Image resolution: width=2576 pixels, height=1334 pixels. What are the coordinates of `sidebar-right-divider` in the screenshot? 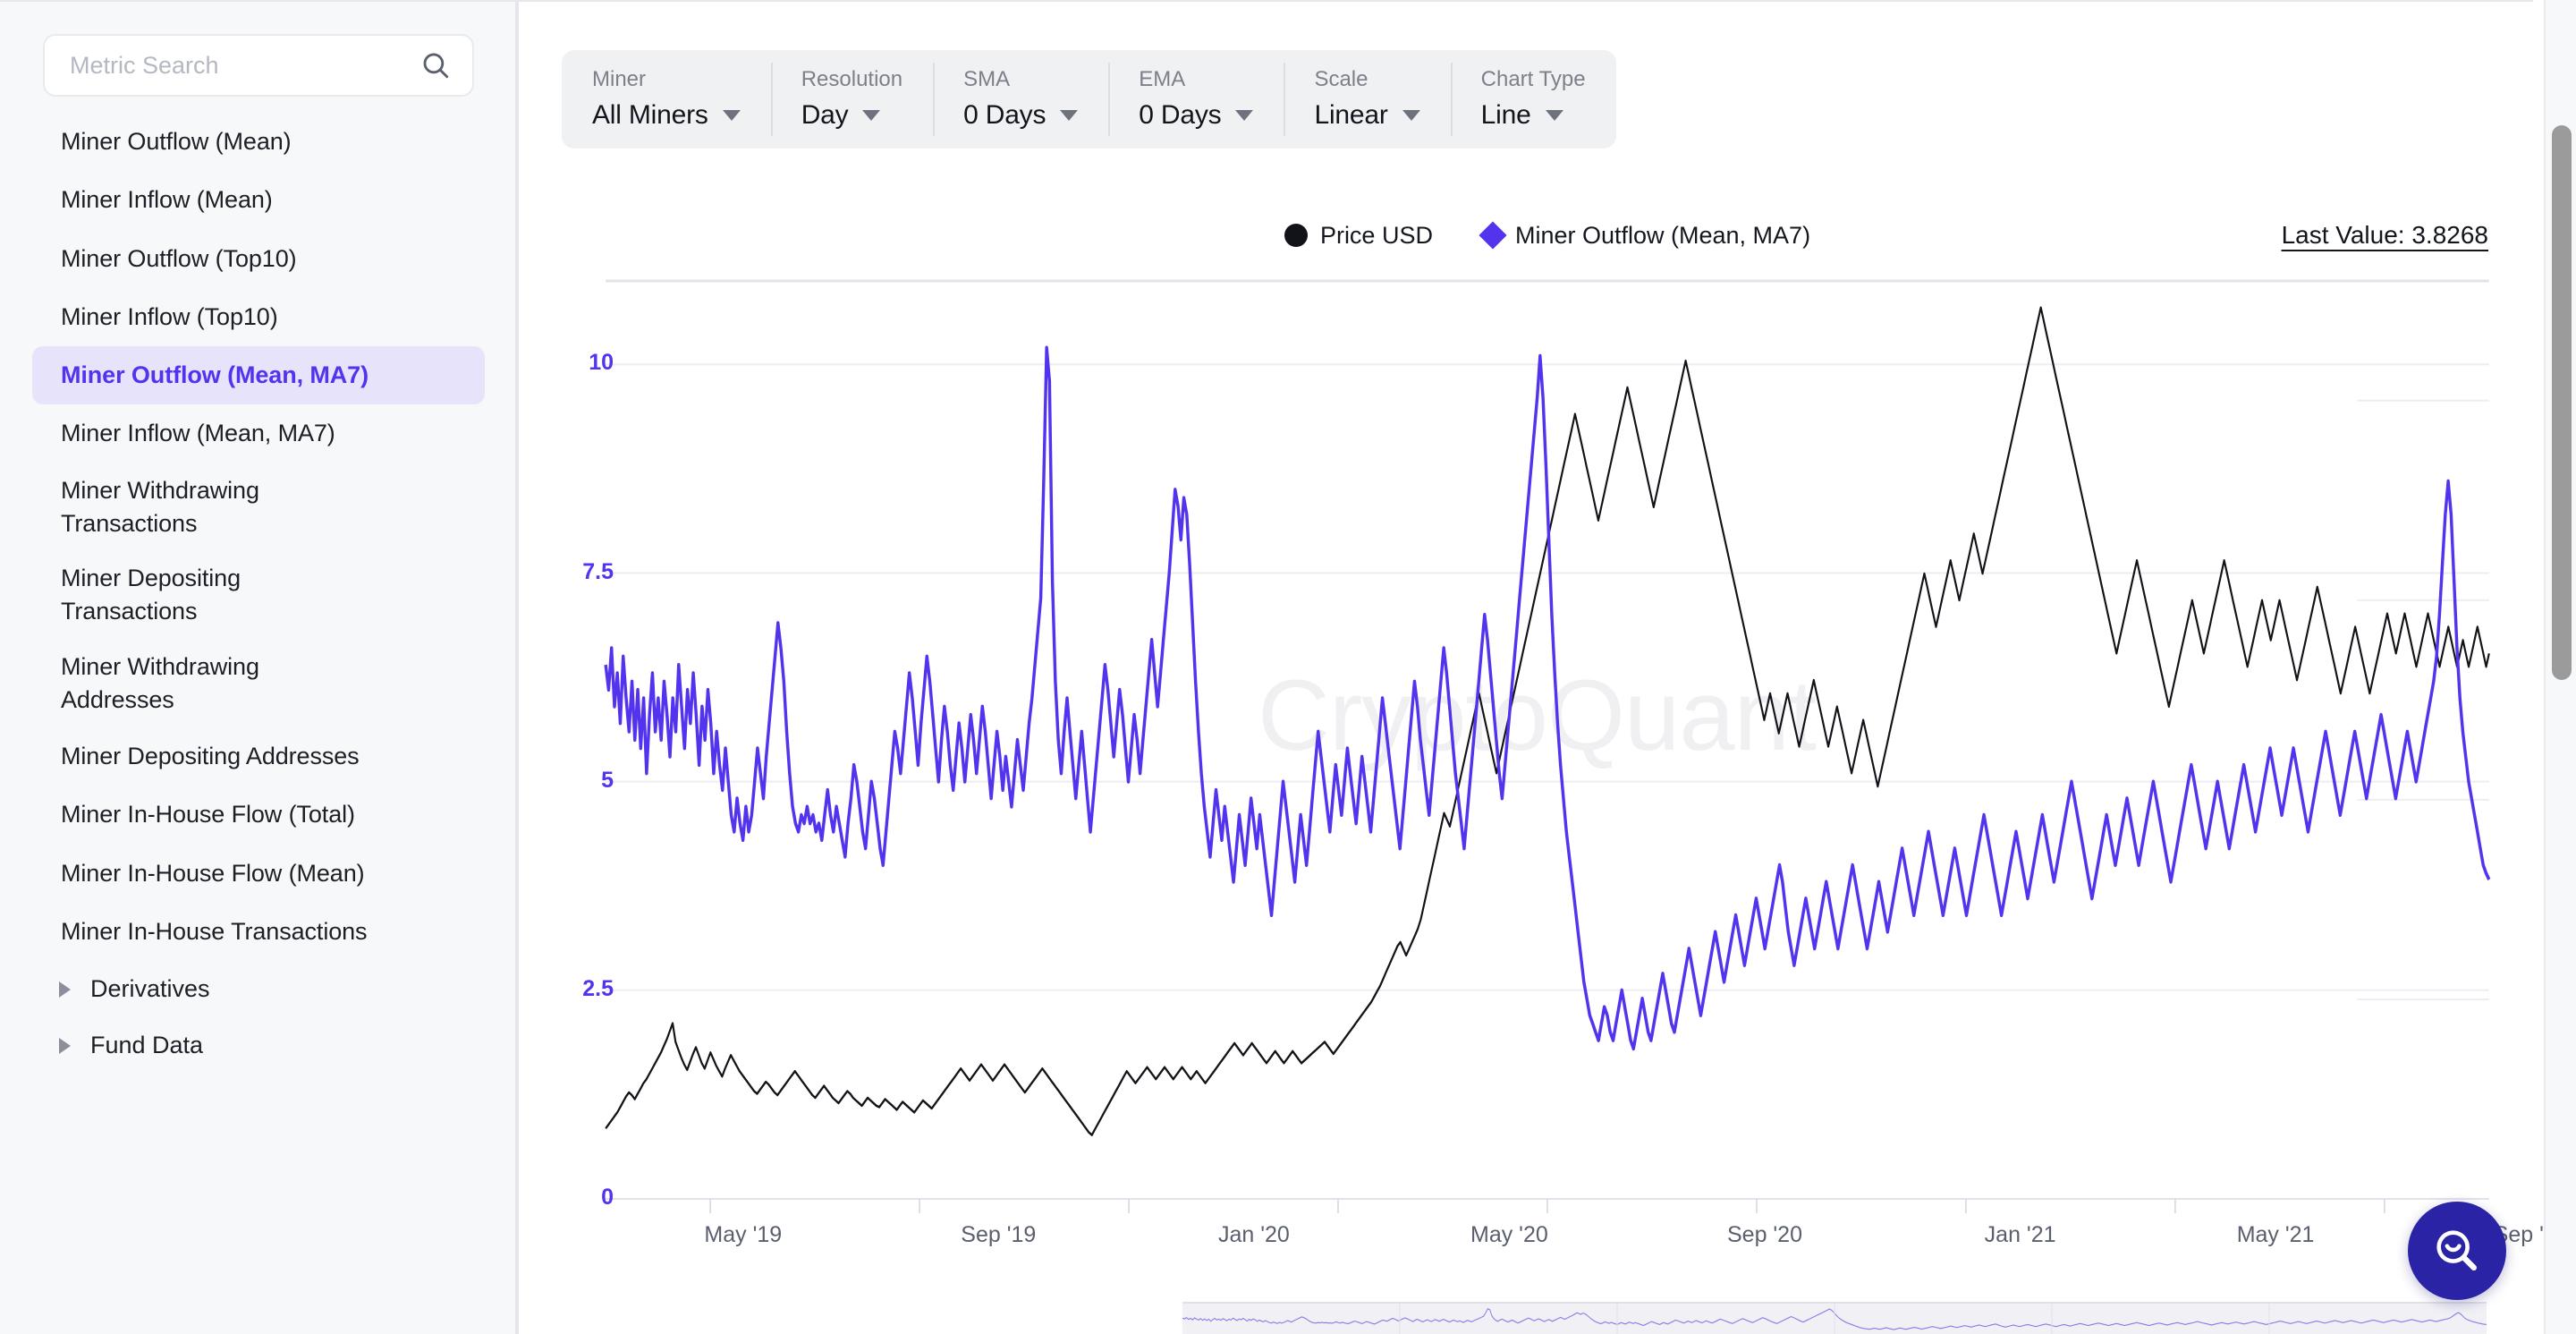 It's located at (516, 667).